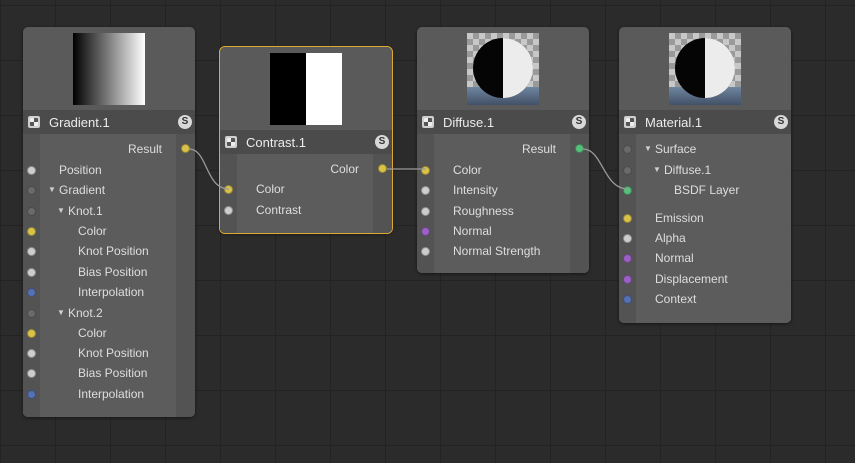 This screenshot has width=855, height=463. What do you see at coordinates (483, 211) in the screenshot?
I see `input-label: Roughness` at bounding box center [483, 211].